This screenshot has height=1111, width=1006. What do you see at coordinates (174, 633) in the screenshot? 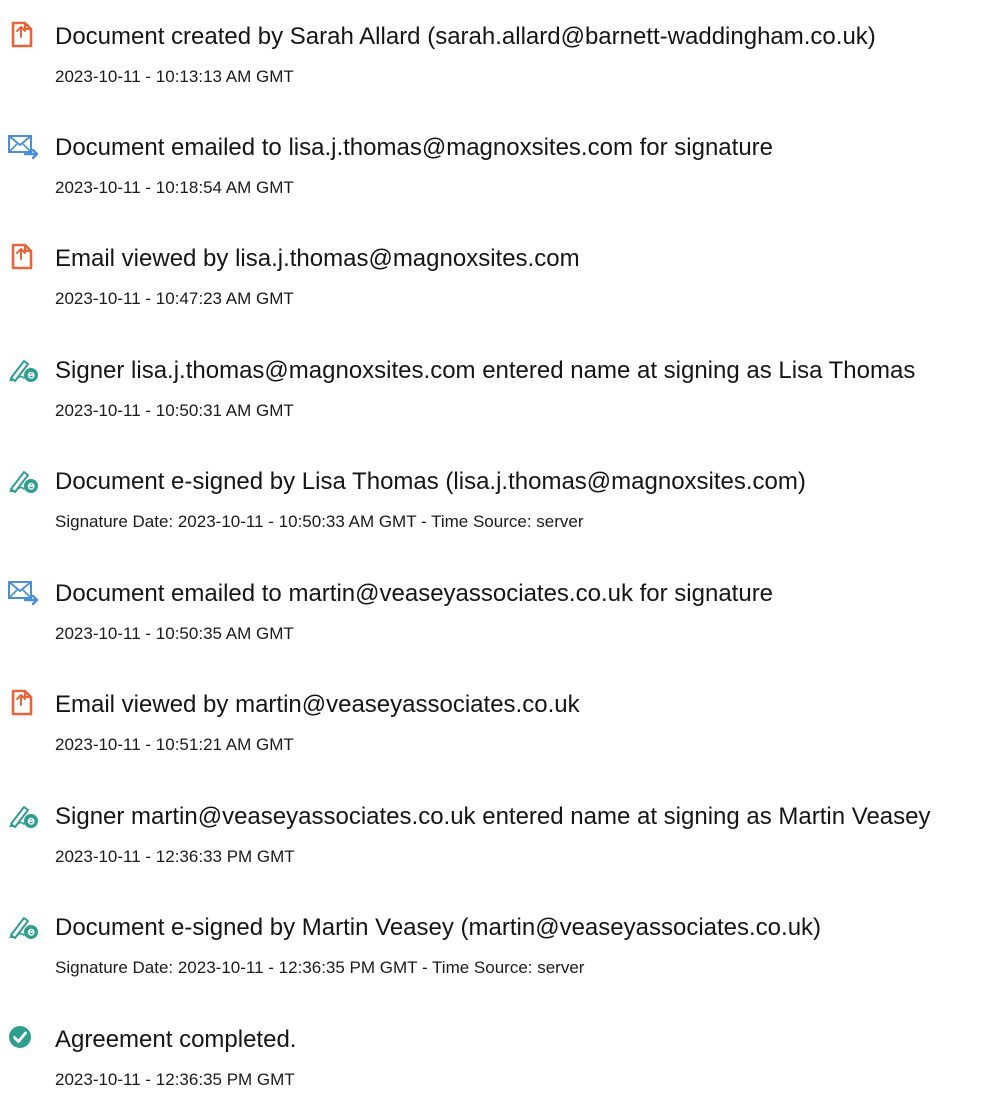
I see `event-timestamp: 2023-10-11 - 10:50:35 AM GMT` at bounding box center [174, 633].